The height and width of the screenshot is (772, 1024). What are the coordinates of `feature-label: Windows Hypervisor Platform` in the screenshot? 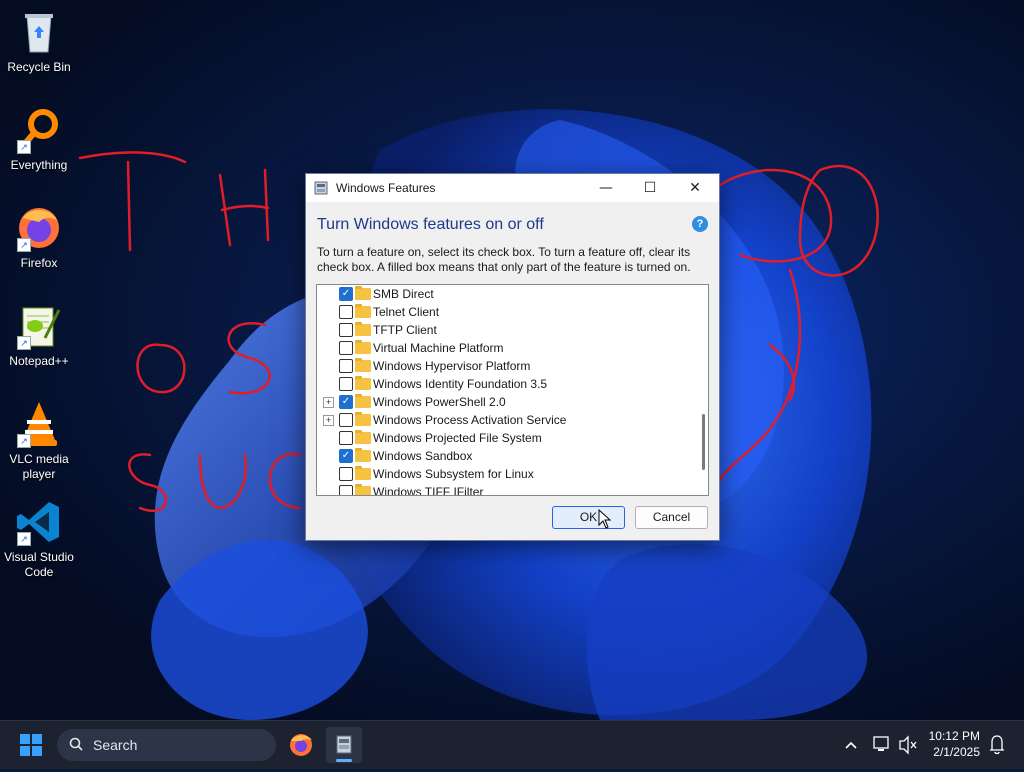 It's located at (452, 366).